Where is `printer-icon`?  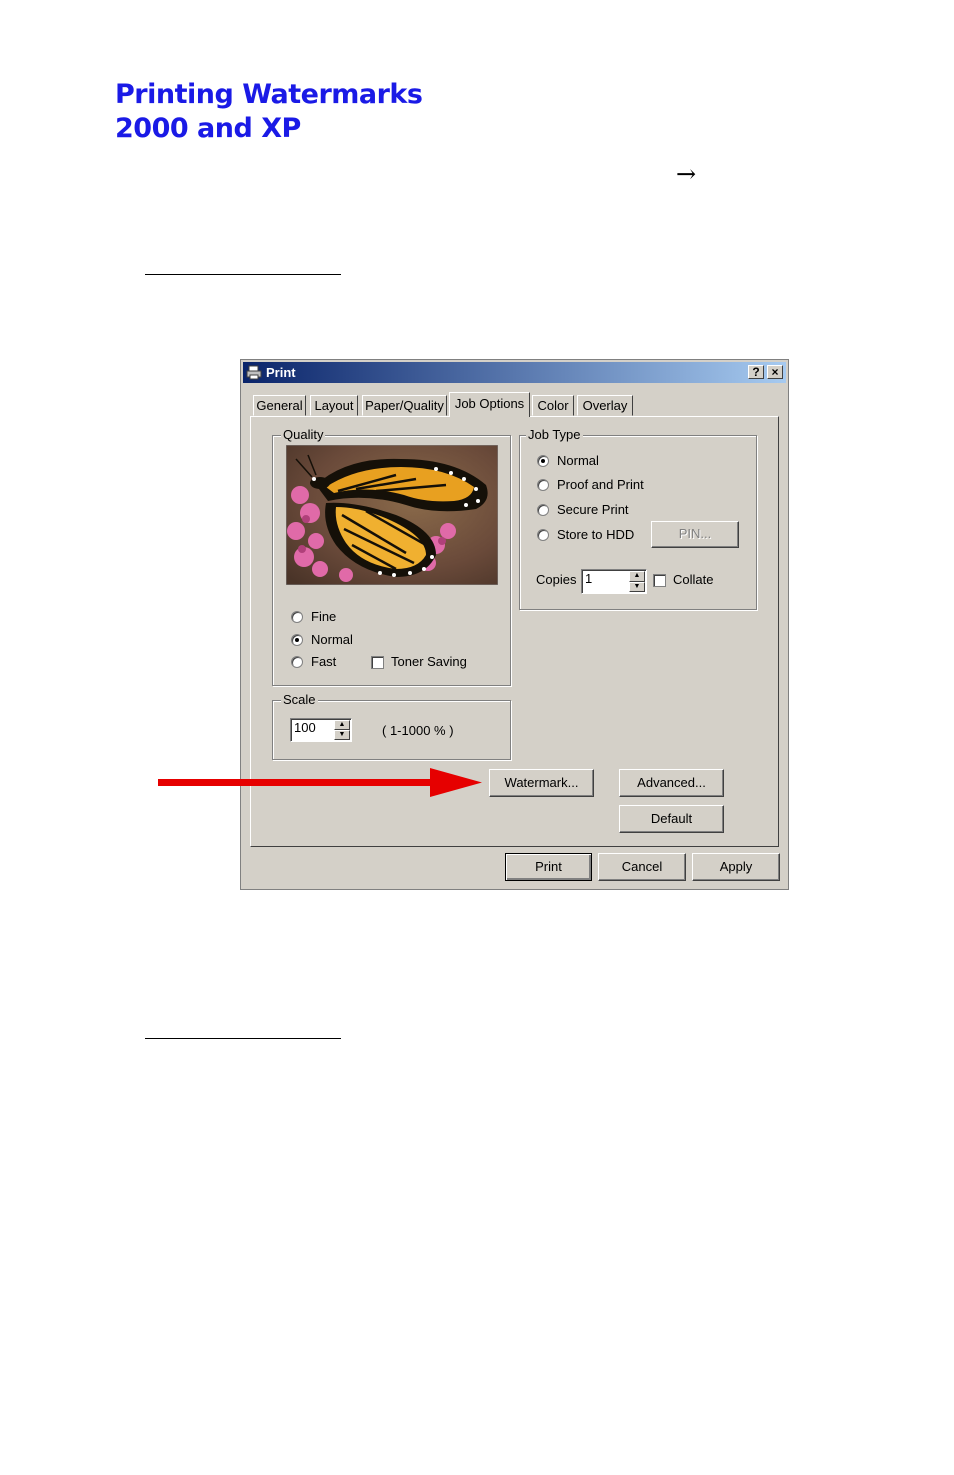
printer-icon is located at coordinates (254, 372).